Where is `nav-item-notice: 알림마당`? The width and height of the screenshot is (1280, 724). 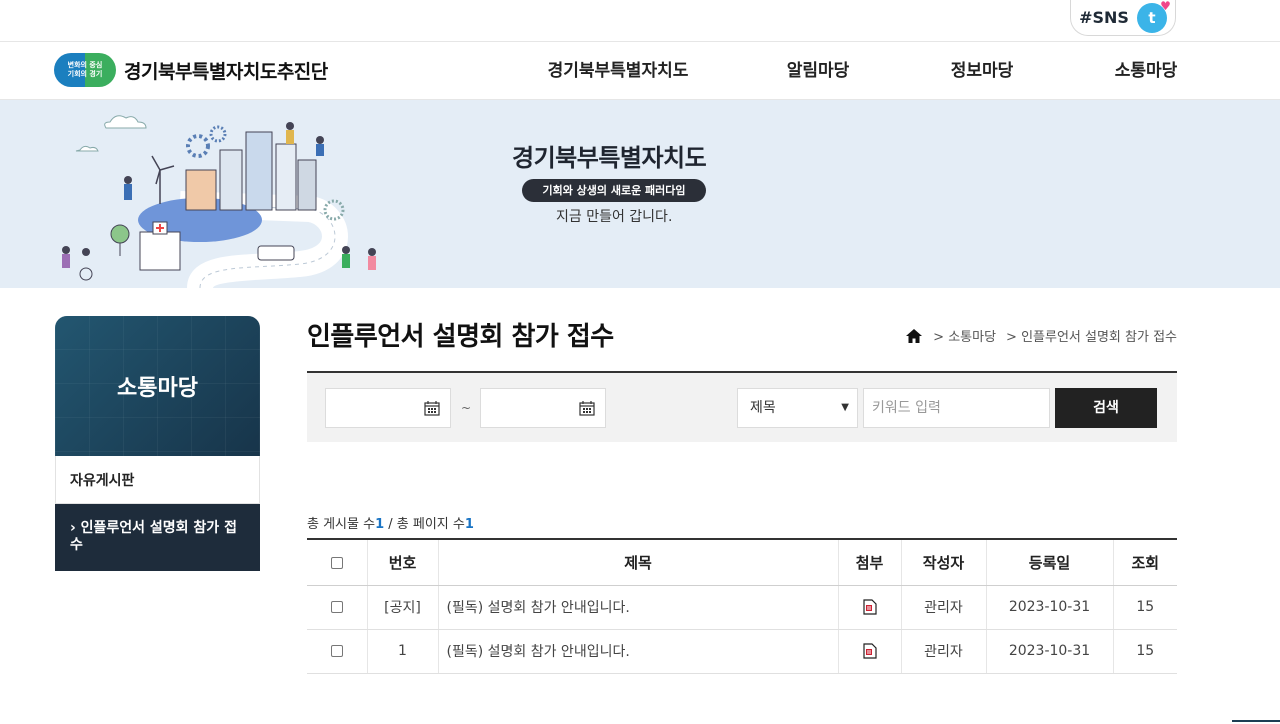 nav-item-notice: 알림마당 is located at coordinates (818, 71).